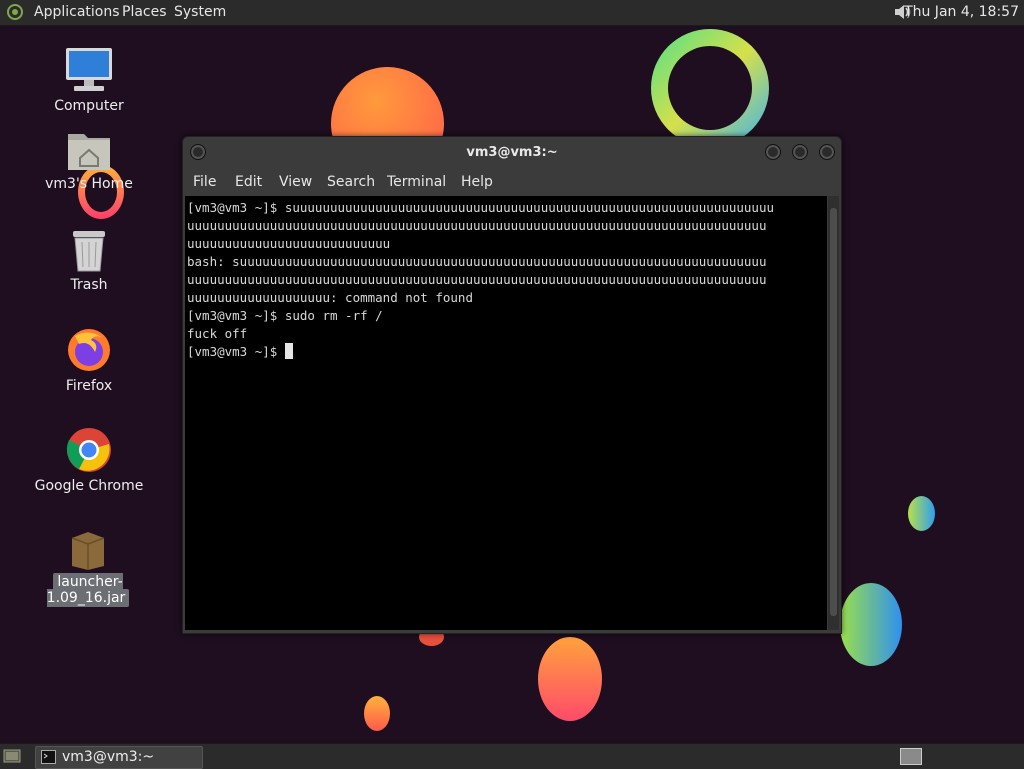 Image resolution: width=1024 pixels, height=769 pixels. What do you see at coordinates (89, 285) in the screenshot?
I see `desktop-icon-label: Trash` at bounding box center [89, 285].